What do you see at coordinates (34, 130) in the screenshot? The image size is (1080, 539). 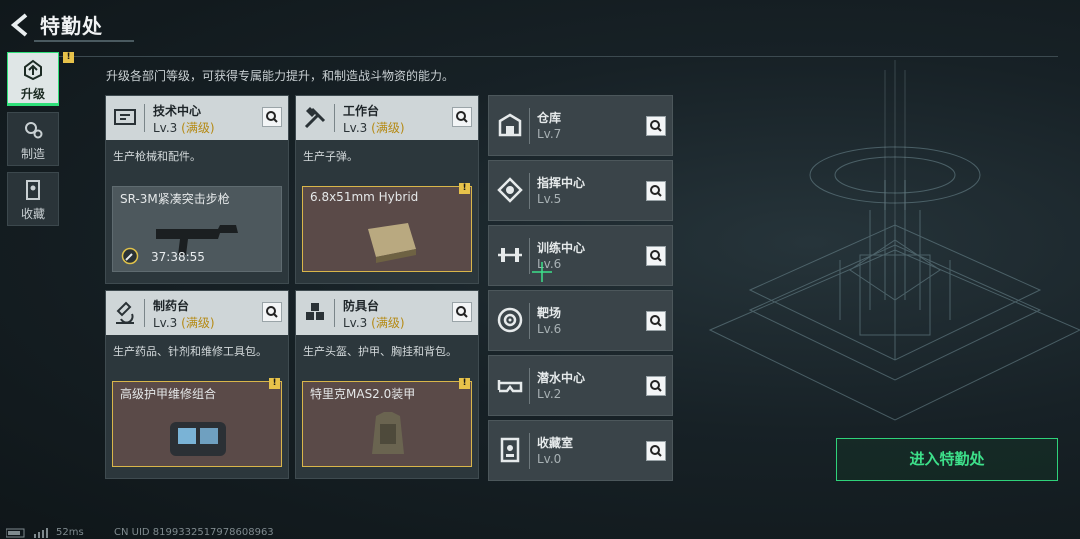 I see `gears-icon` at bounding box center [34, 130].